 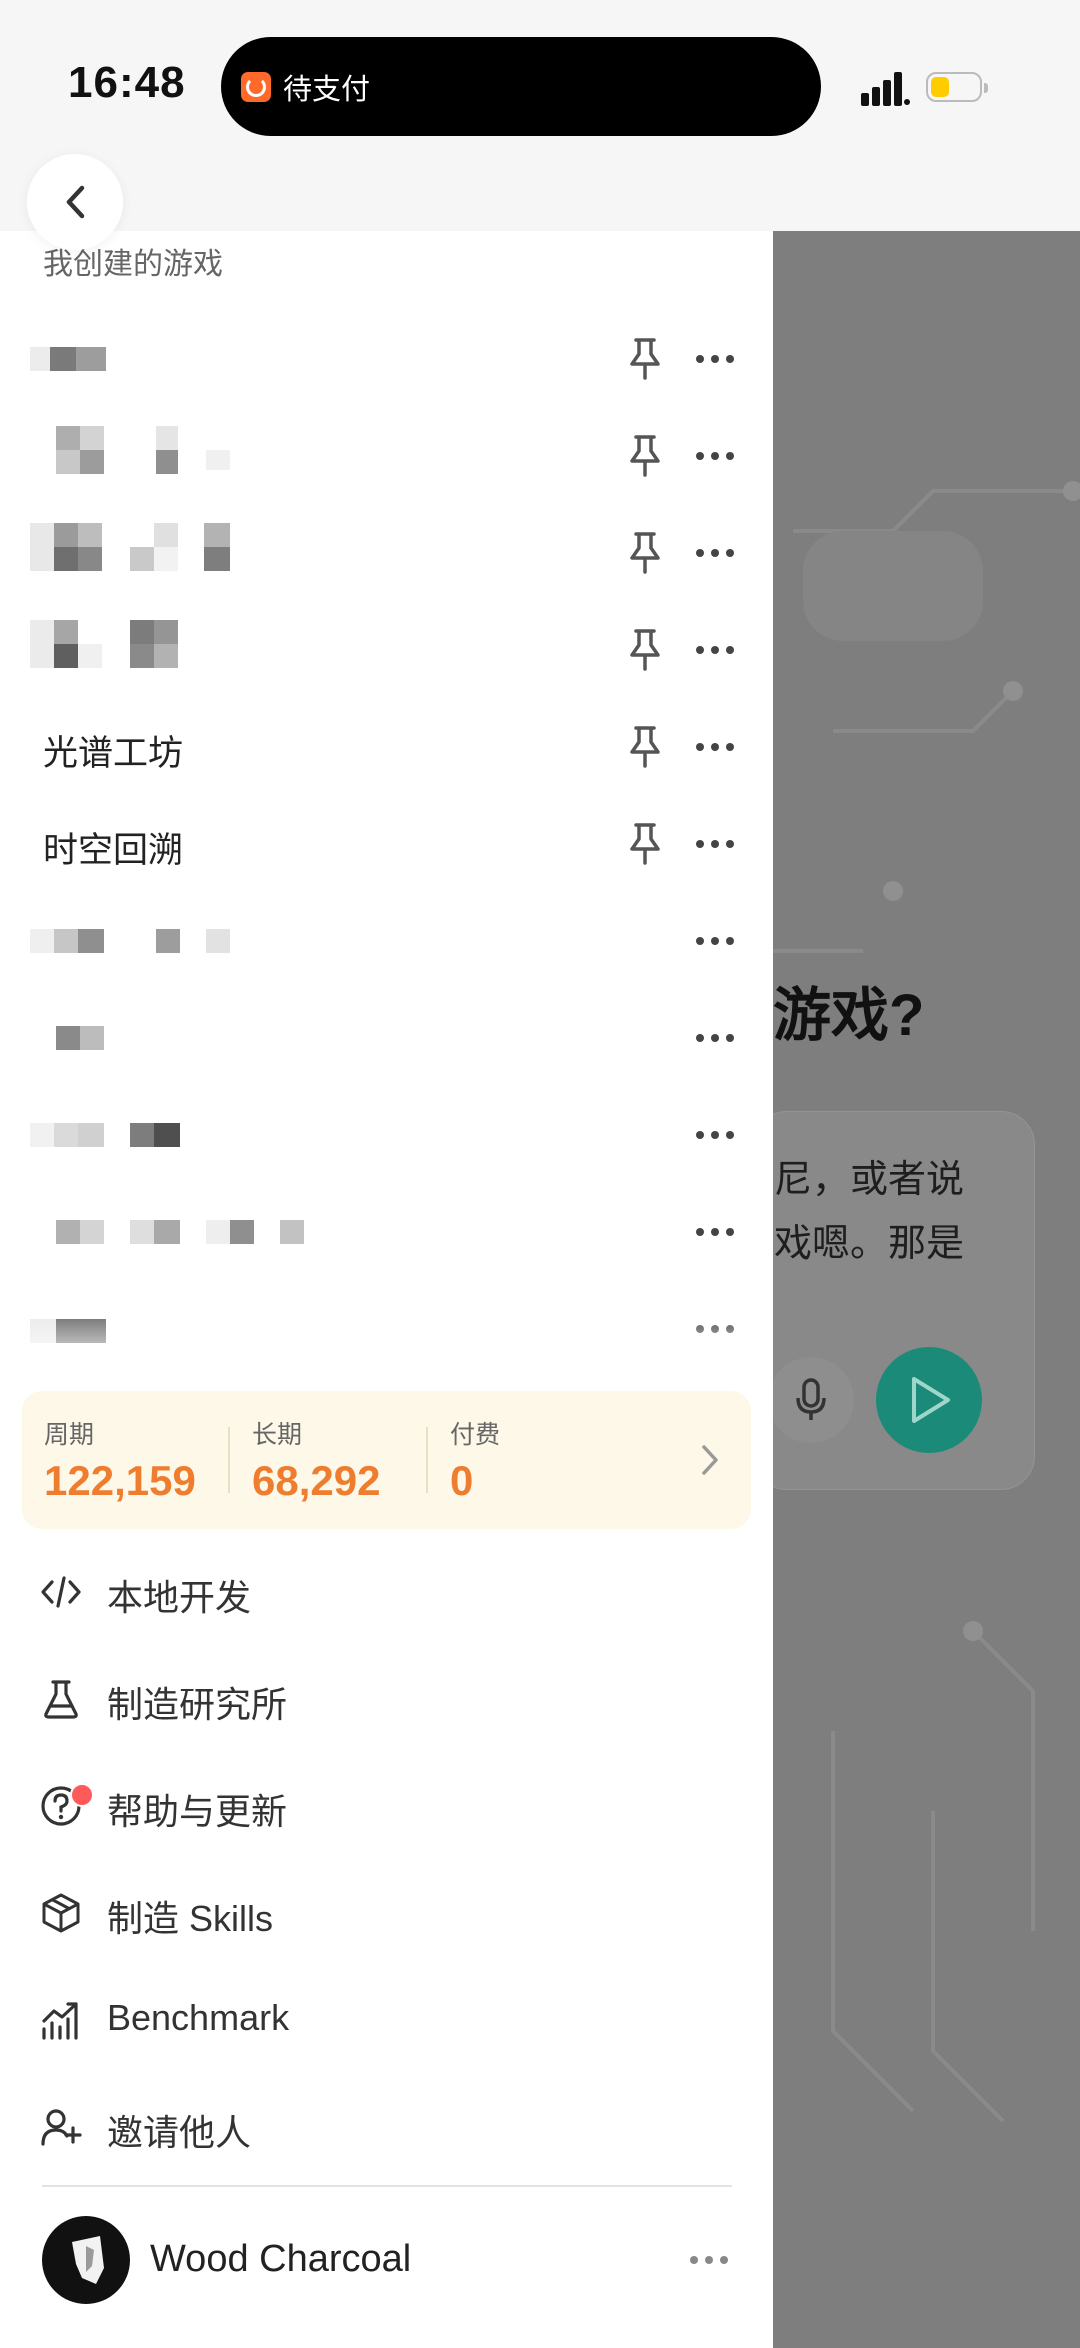 I want to click on profile-name: Wood Charcoal, so click(x=281, y=2259).